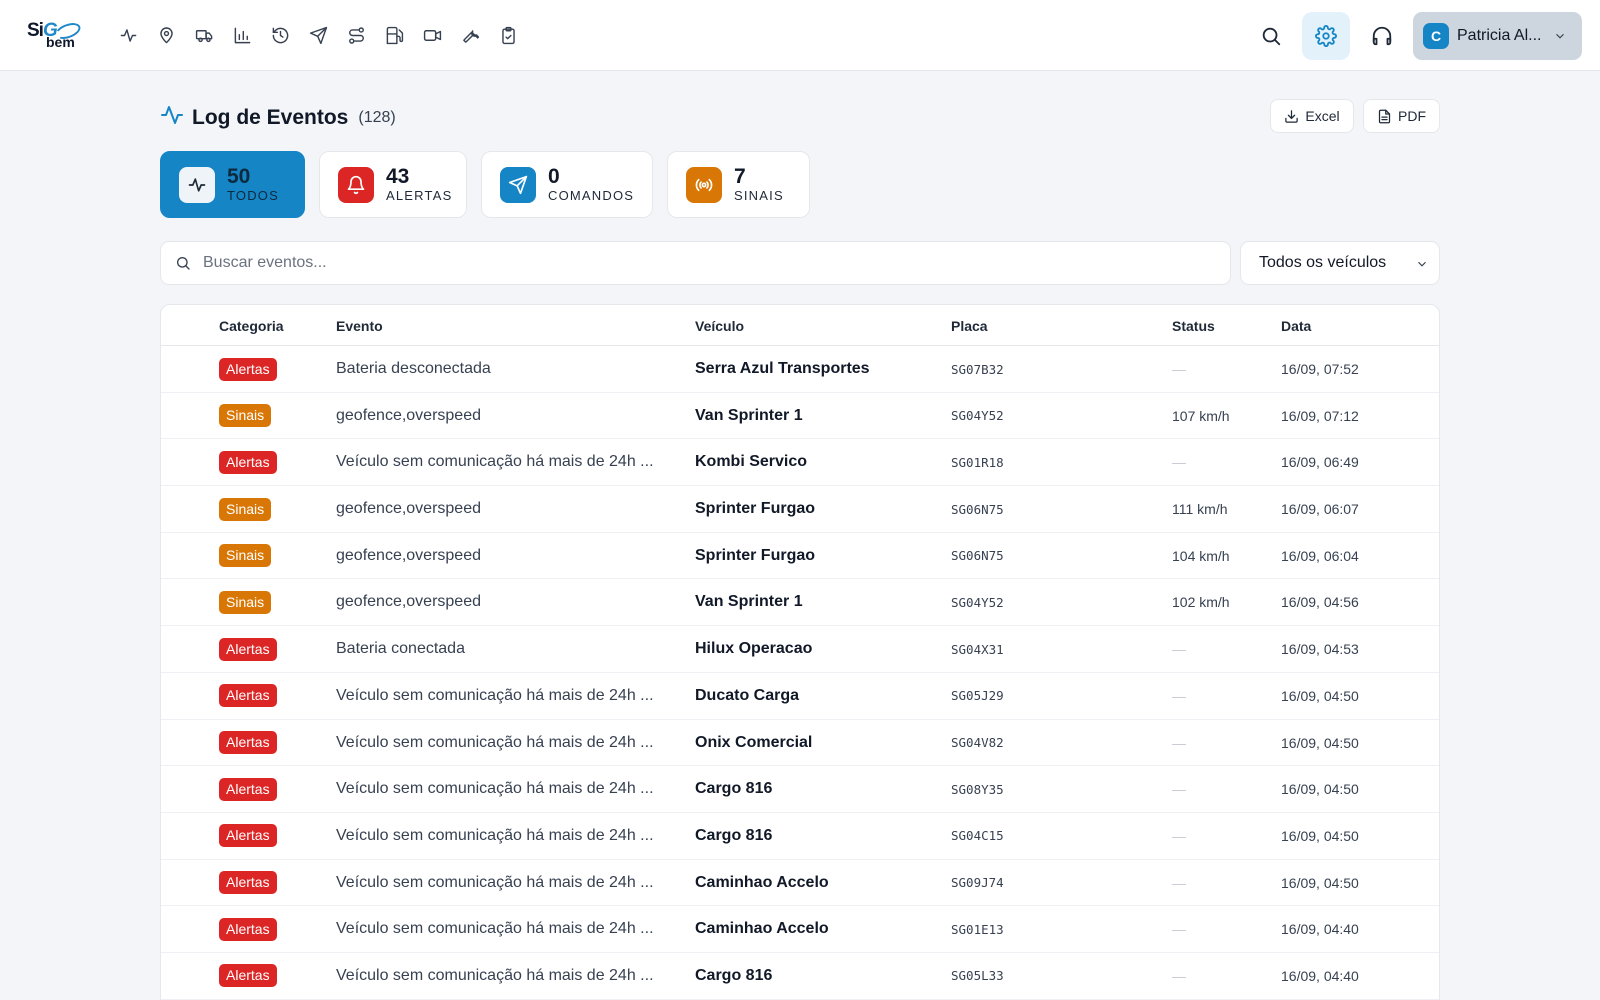 This screenshot has width=1600, height=1000. Describe the element at coordinates (751, 462) in the screenshot. I see `vehicle-cell: Kombi Servico` at that location.